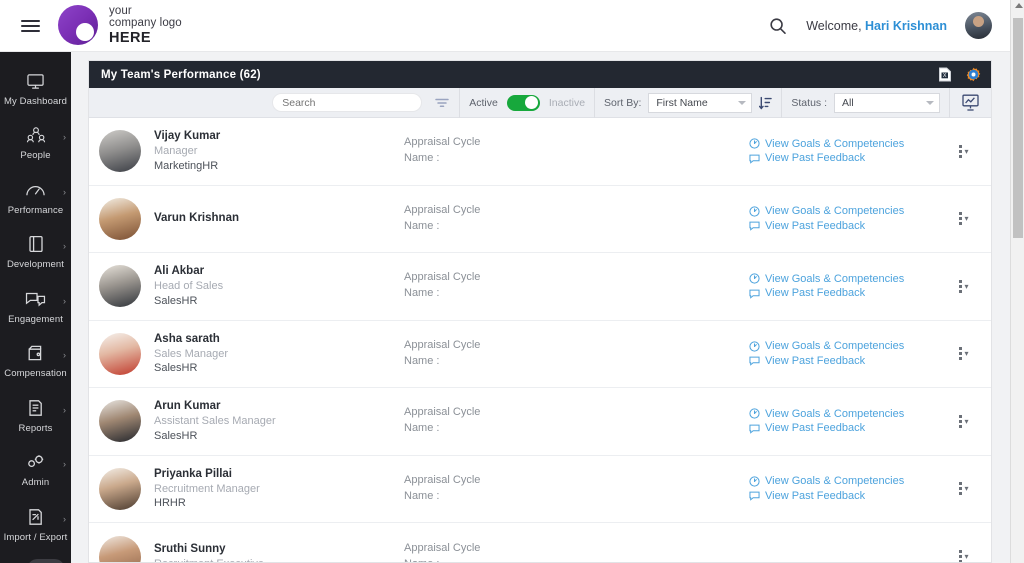  Describe the element at coordinates (906, 26) in the screenshot. I see `user-name: Hari Krishnan` at that location.